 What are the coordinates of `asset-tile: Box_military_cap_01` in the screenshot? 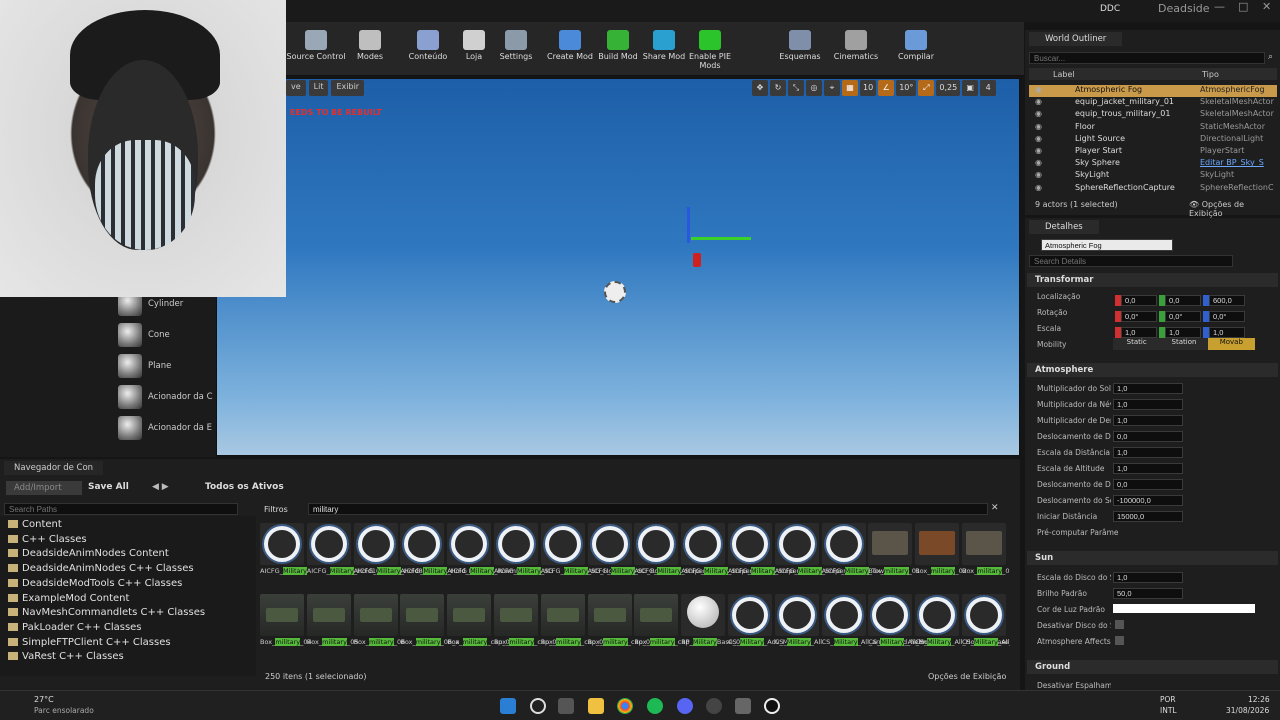 It's located at (480, 629).